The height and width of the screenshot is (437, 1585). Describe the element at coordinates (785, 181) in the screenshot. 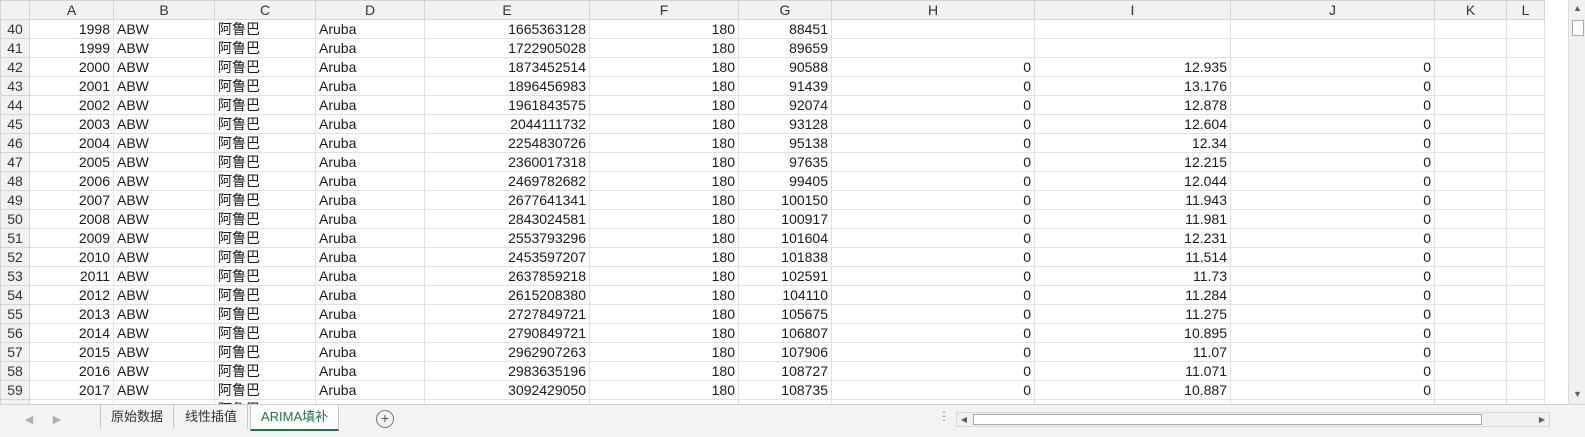

I see `cell-g: 99405` at that location.